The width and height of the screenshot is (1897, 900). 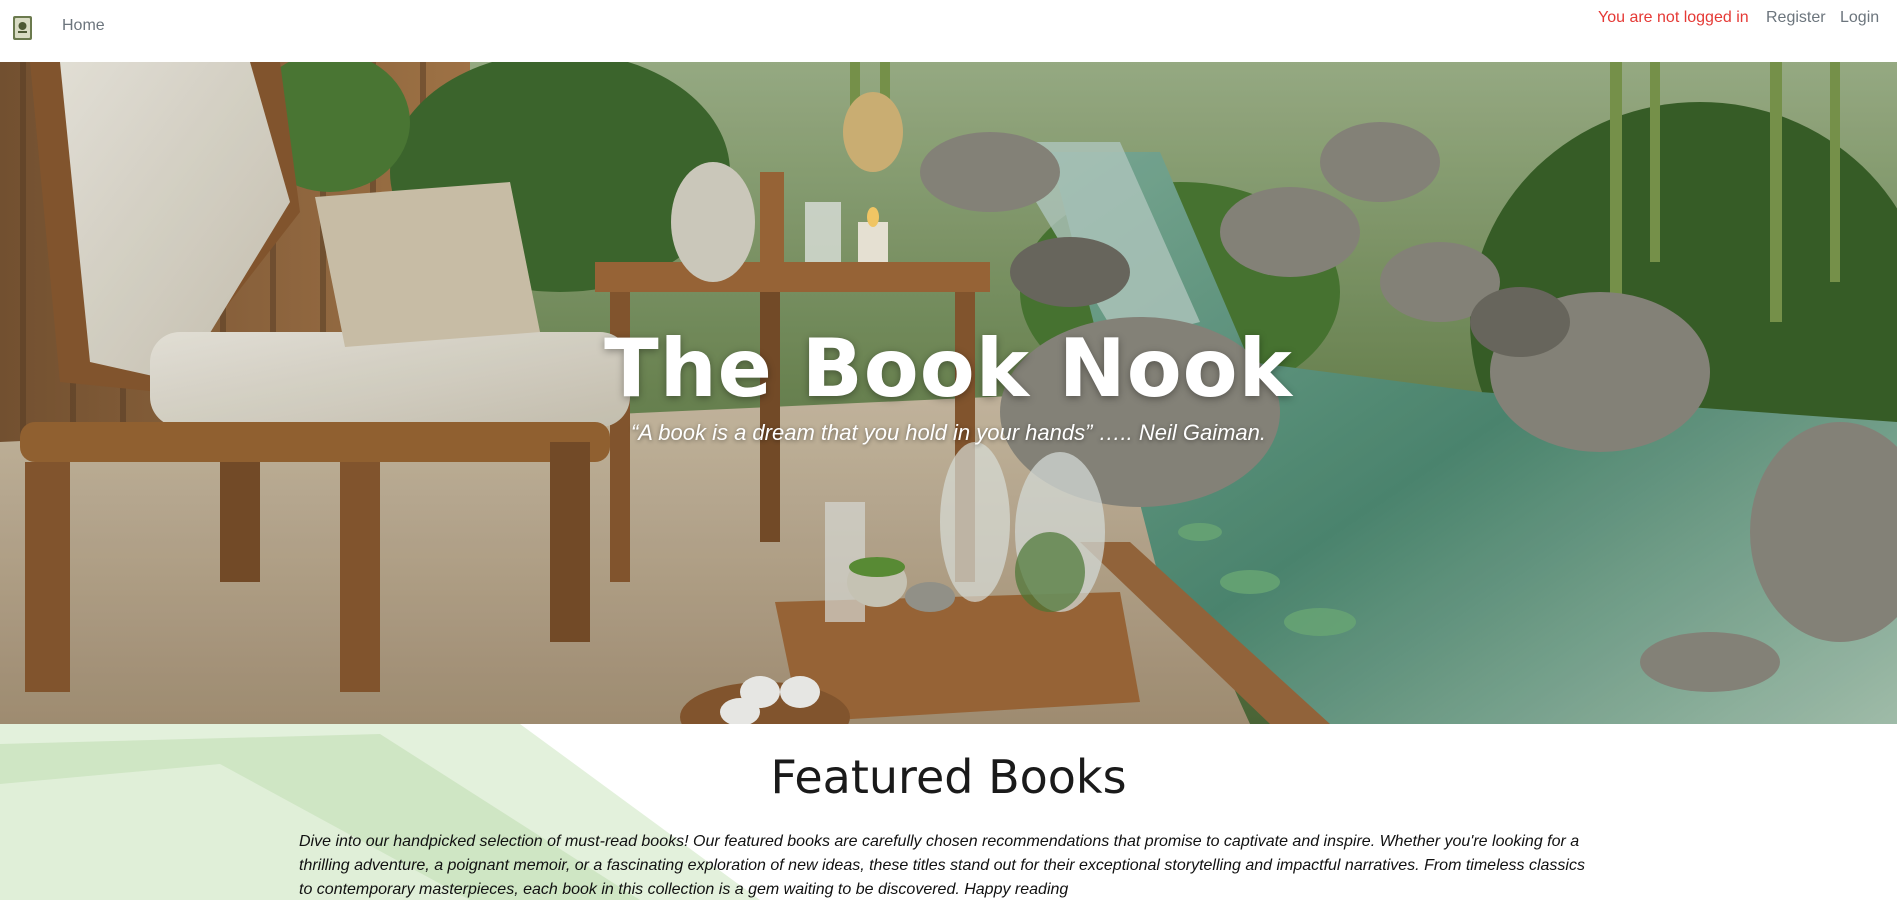 What do you see at coordinates (1673, 17) in the screenshot?
I see `login-status-text: You are not logged in` at bounding box center [1673, 17].